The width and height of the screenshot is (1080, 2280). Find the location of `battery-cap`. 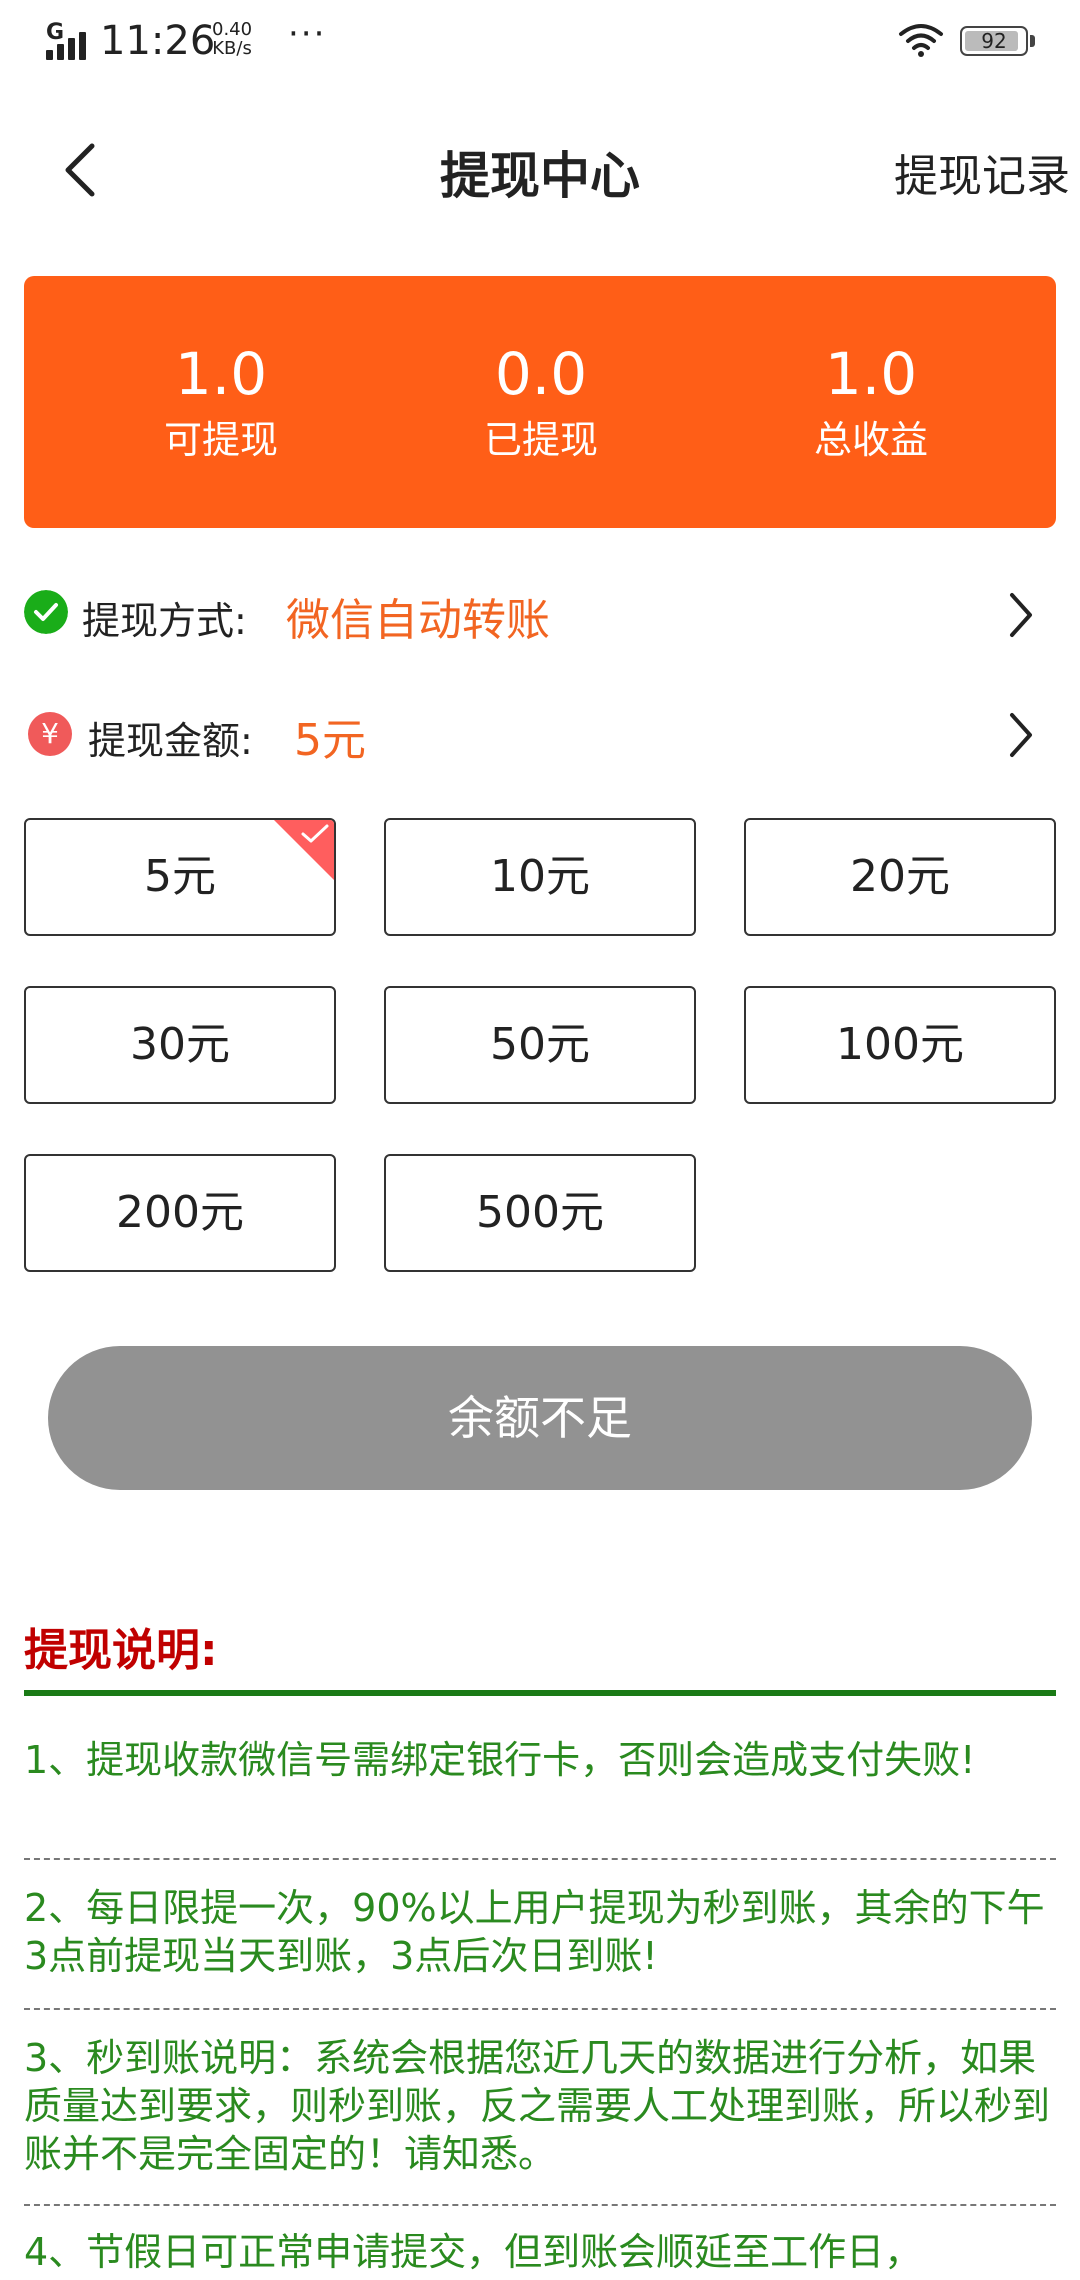

battery-cap is located at coordinates (1032, 41).